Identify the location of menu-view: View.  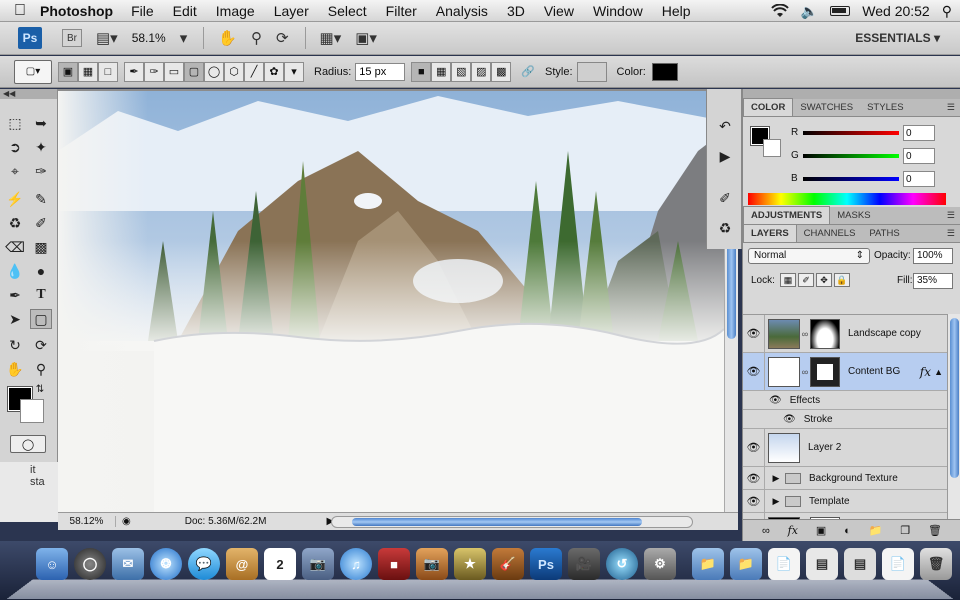
(559, 11).